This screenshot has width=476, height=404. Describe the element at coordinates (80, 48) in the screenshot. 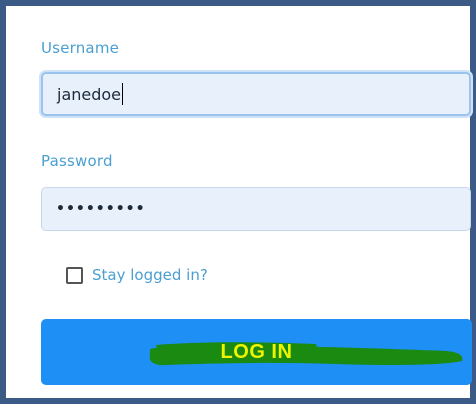

I see `username-label: Username` at that location.